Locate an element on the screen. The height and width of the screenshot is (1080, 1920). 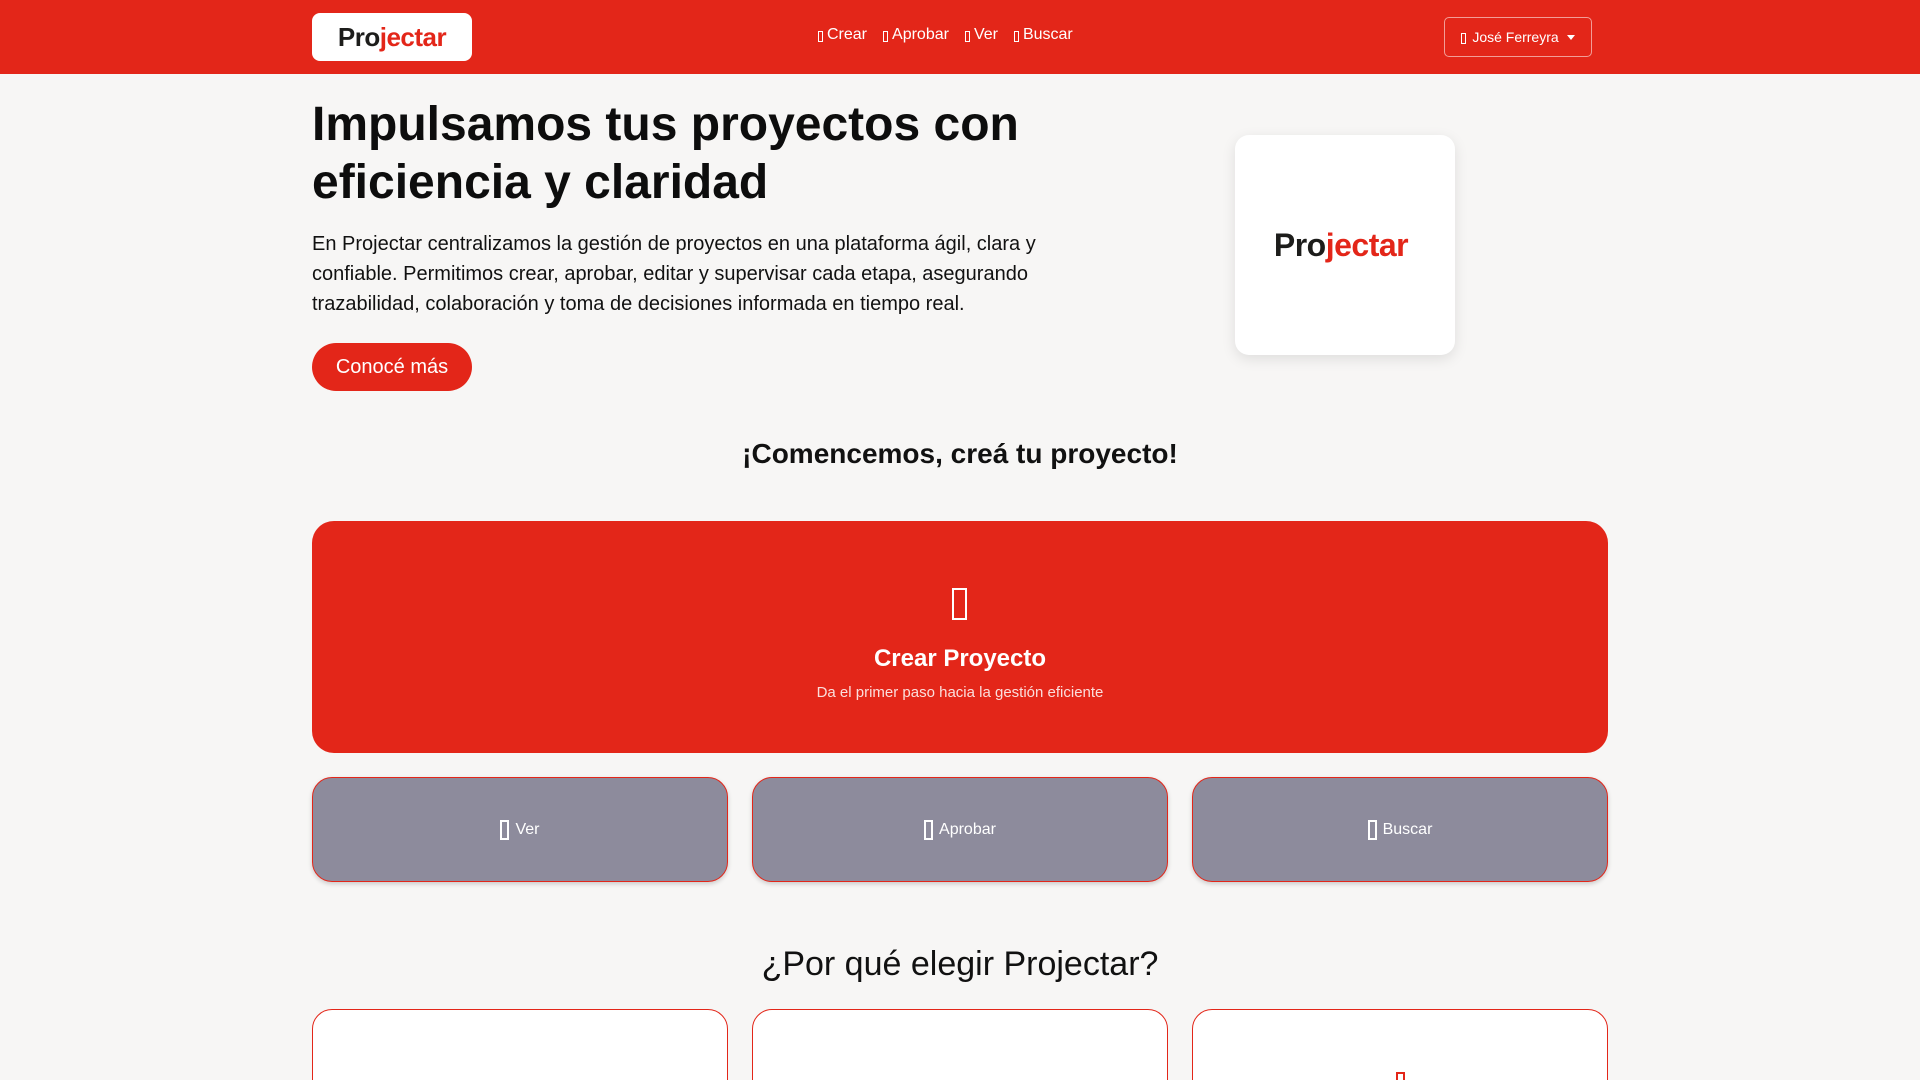
approve-button: Aprobar is located at coordinates (960, 829).